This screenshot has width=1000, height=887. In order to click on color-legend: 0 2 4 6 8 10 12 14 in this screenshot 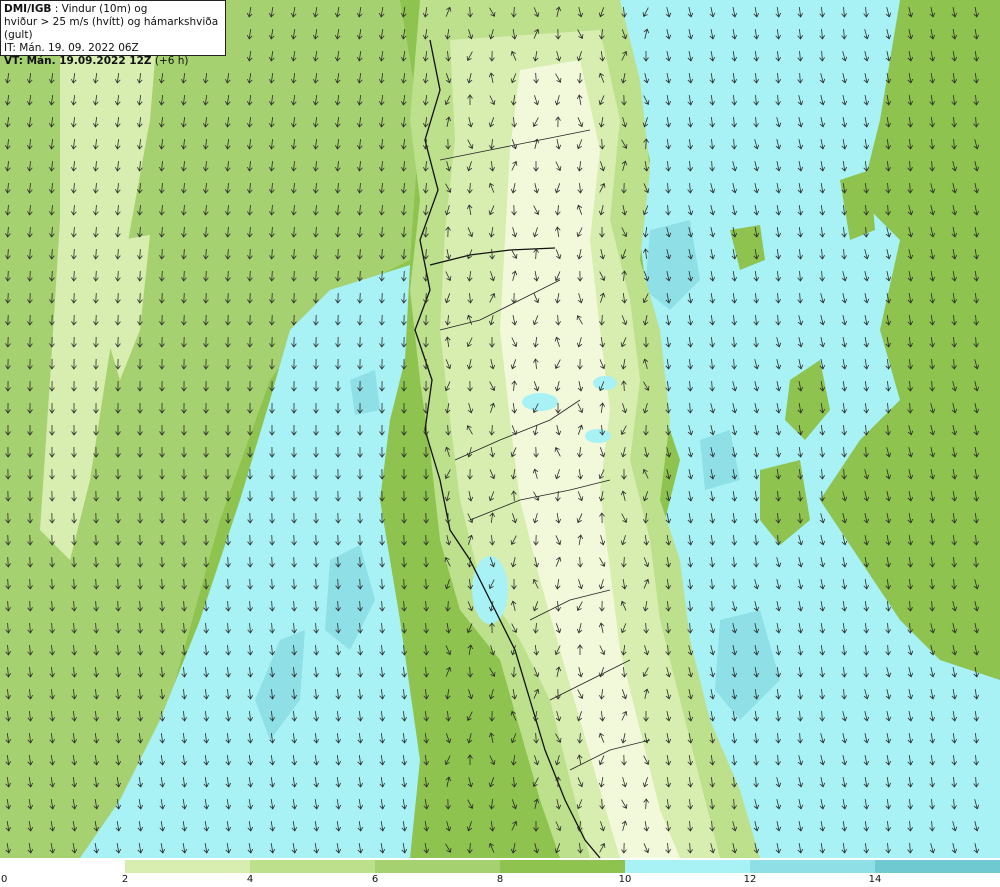, I will do `click(500, 872)`.